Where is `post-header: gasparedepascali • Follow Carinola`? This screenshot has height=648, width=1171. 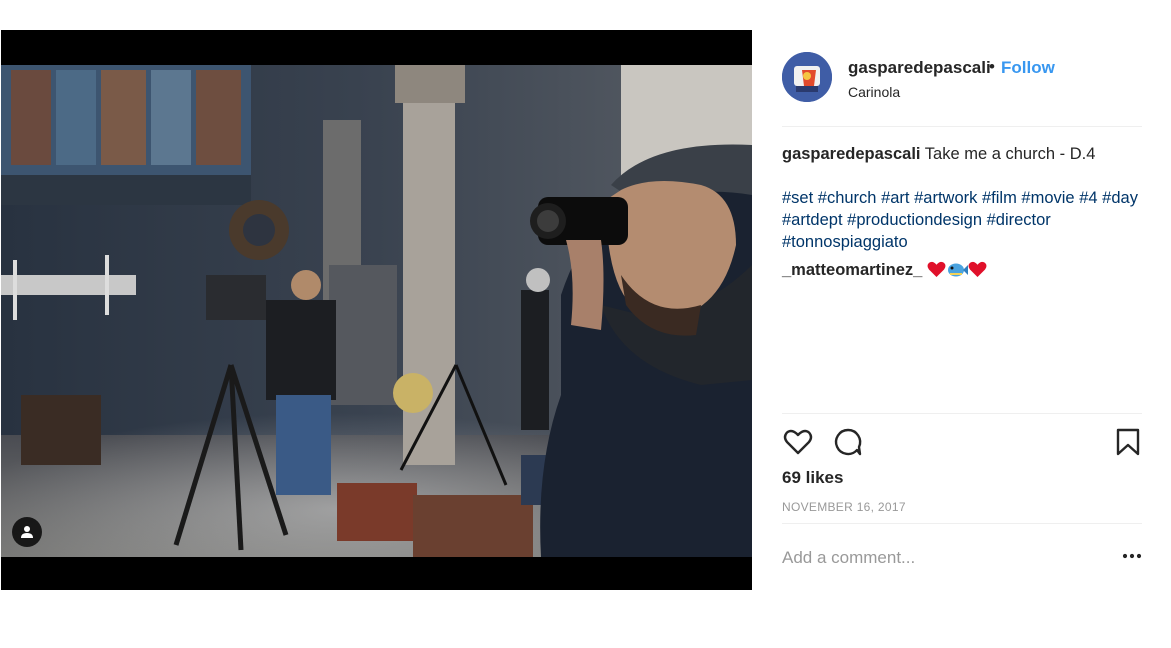 post-header: gasparedepascali • Follow Carinola is located at coordinates (962, 78).